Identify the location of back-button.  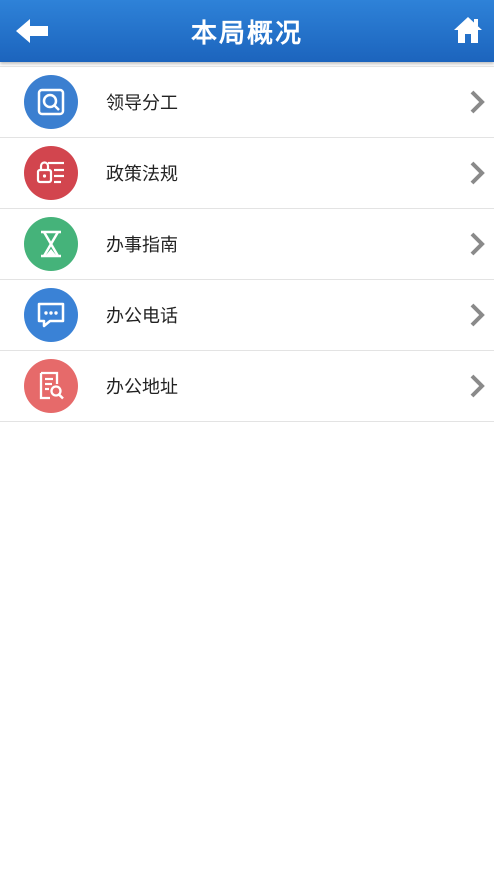
(33, 31).